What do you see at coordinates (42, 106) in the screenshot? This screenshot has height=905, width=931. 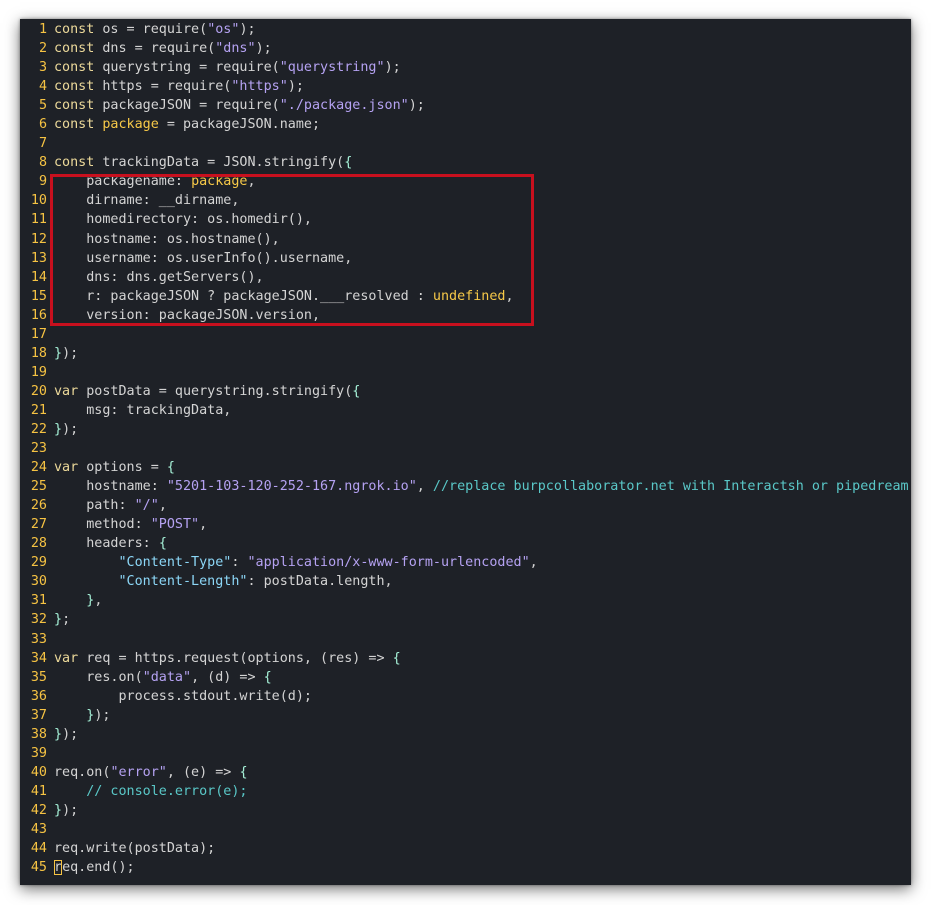 I see `line-number: 5` at bounding box center [42, 106].